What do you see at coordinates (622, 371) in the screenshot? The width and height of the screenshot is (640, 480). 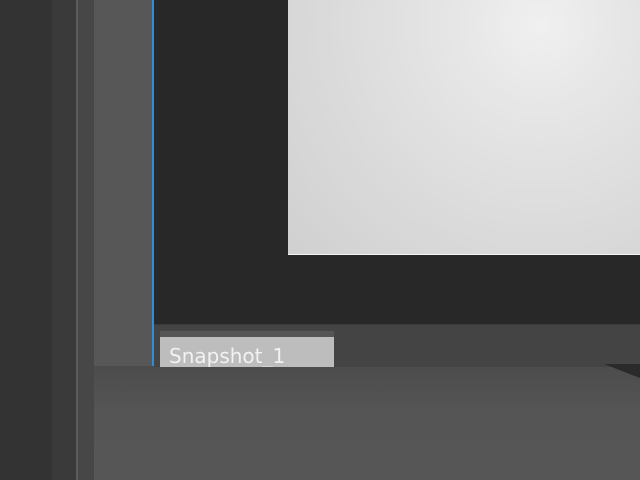 I see `window-resize-corner` at bounding box center [622, 371].